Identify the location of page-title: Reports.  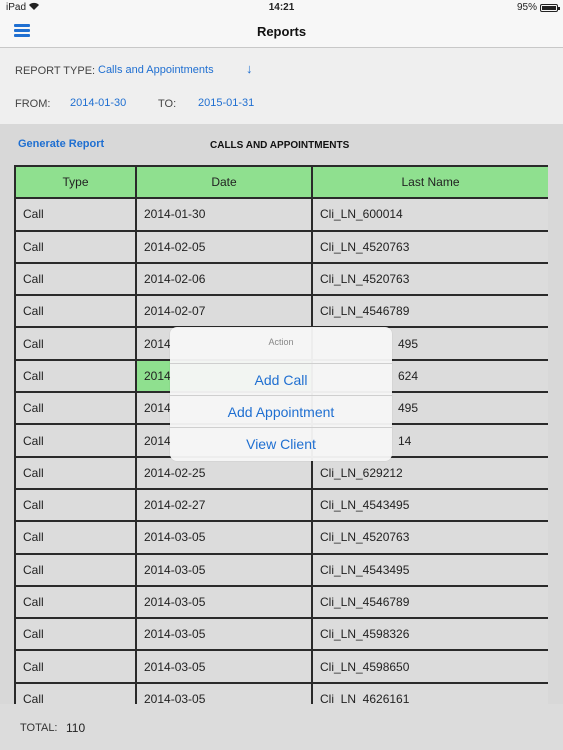
(281, 31).